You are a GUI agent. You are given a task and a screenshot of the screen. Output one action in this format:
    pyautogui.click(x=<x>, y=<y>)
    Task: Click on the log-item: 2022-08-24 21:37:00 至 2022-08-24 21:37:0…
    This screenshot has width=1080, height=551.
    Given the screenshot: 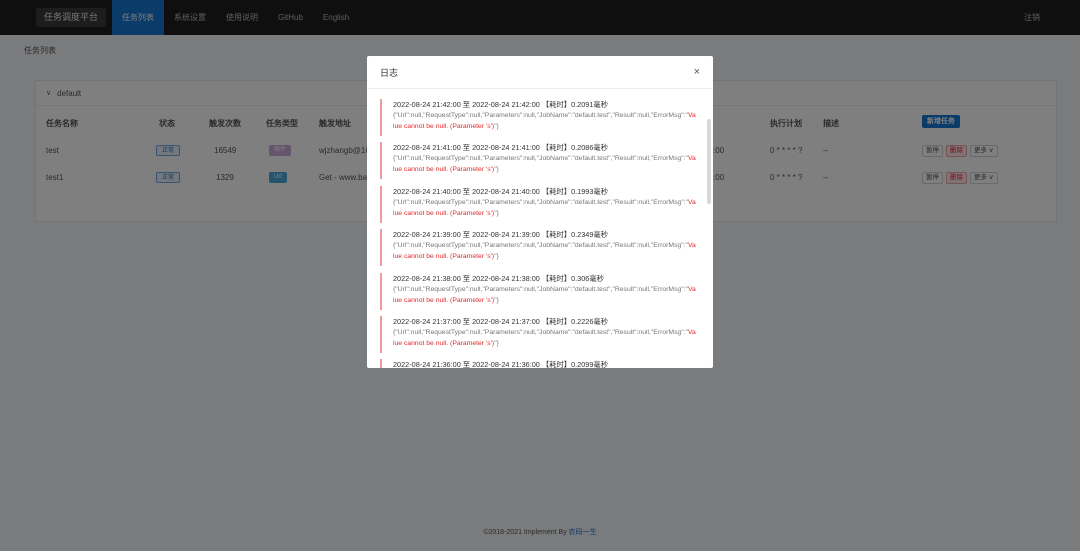 What is the action you would take?
    pyautogui.click(x=538, y=334)
    